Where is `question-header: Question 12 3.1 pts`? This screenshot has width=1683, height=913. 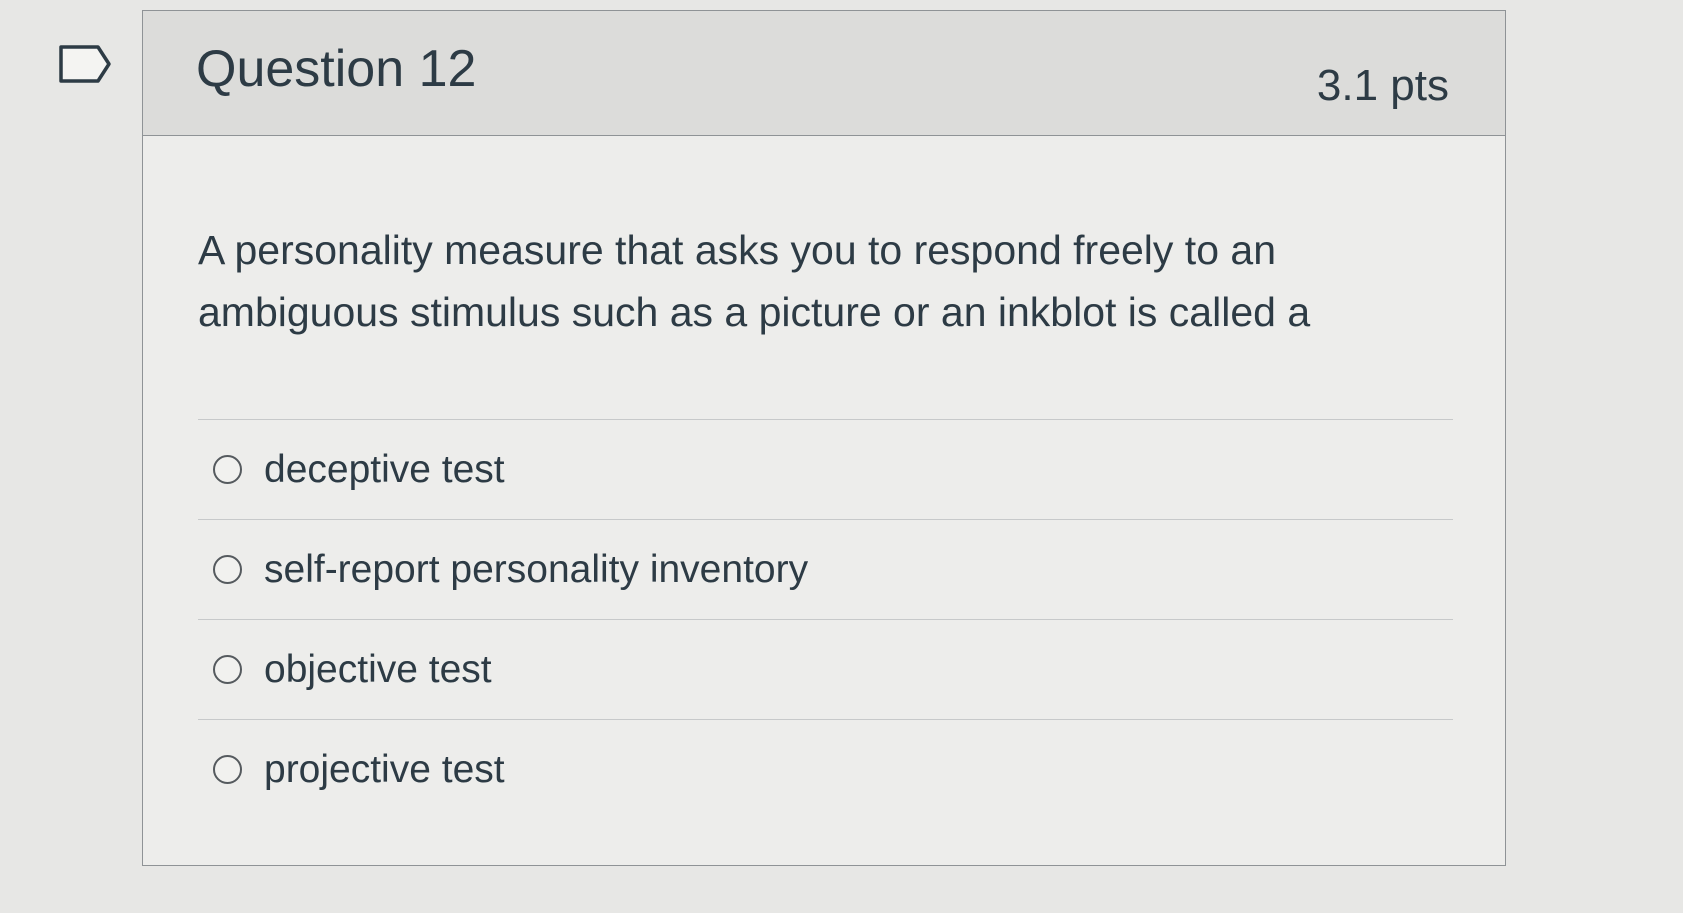 question-header: Question 12 3.1 pts is located at coordinates (824, 73).